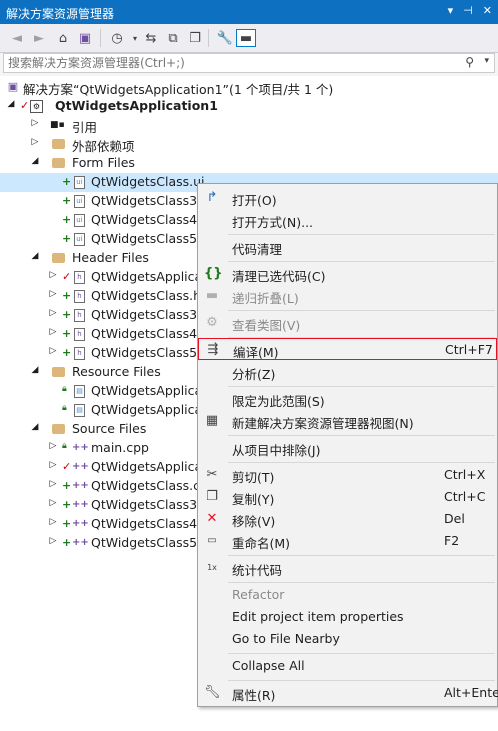  What do you see at coordinates (257, 570) in the screenshot?
I see `menu-item-label: 统计代码` at bounding box center [257, 570].